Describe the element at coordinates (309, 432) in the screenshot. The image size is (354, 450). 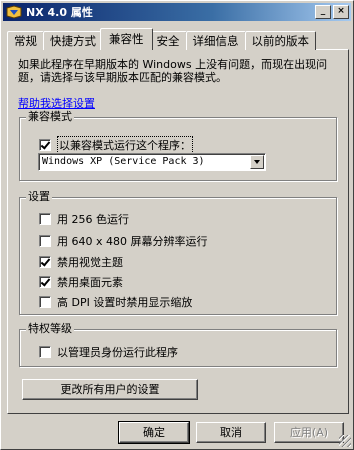
I see `apply-button: 应用(A)` at that location.